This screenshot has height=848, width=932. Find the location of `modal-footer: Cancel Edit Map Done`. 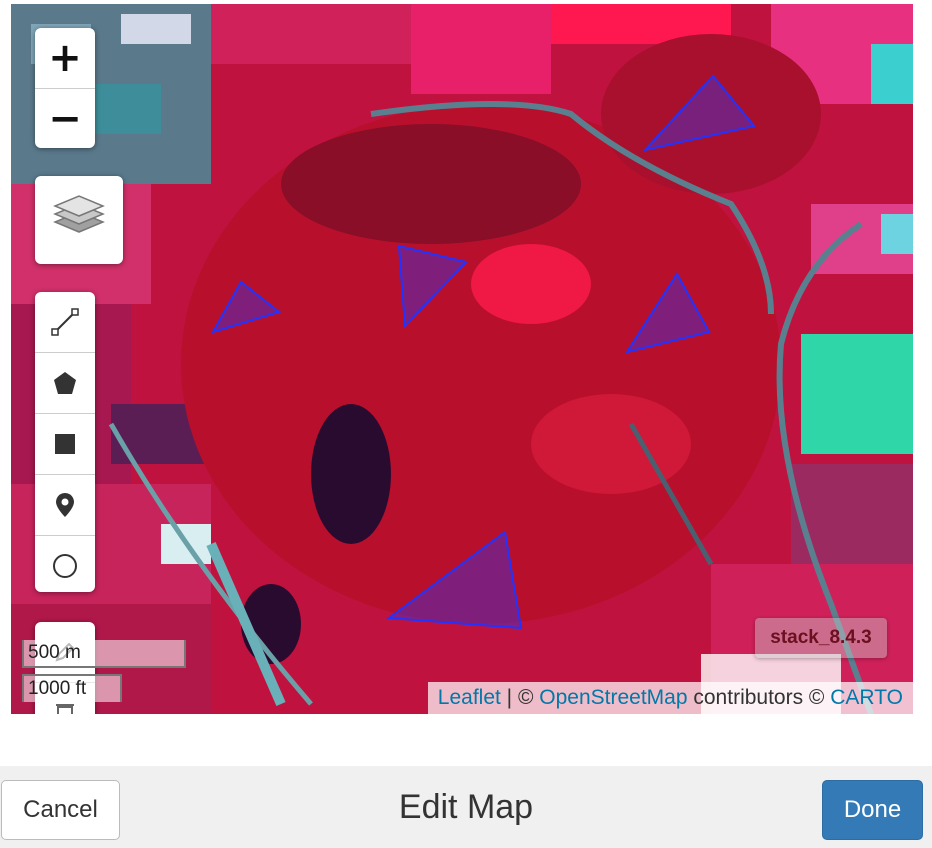

modal-footer: Cancel Edit Map Done is located at coordinates (466, 807).